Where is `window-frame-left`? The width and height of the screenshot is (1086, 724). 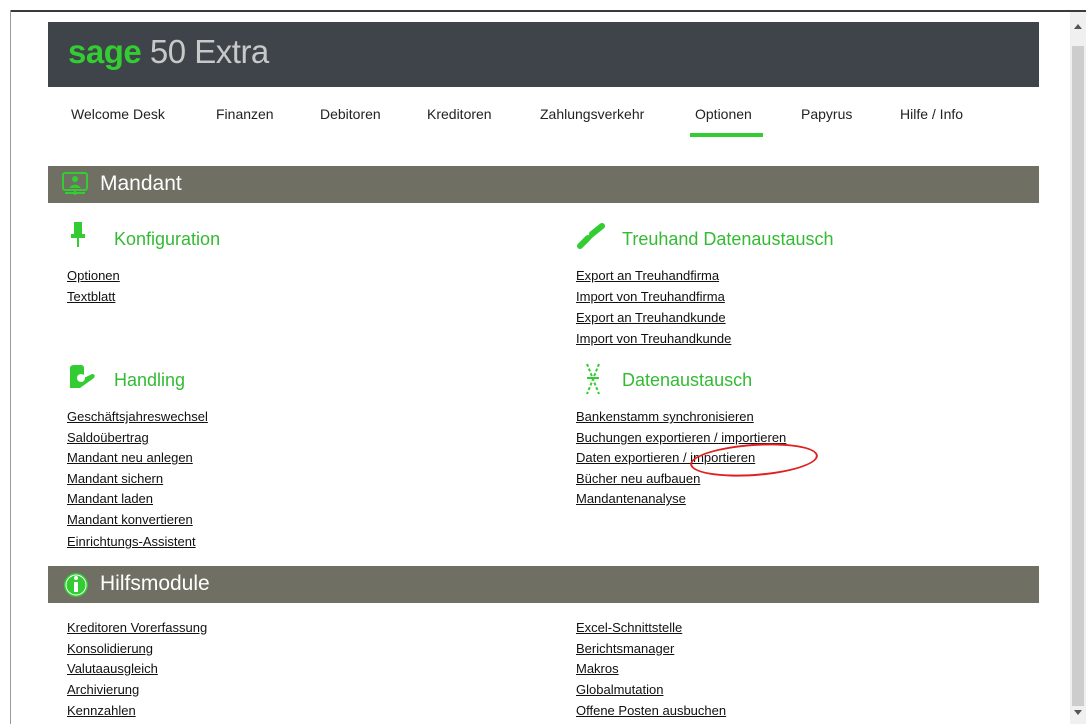 window-frame-left is located at coordinates (10, 367).